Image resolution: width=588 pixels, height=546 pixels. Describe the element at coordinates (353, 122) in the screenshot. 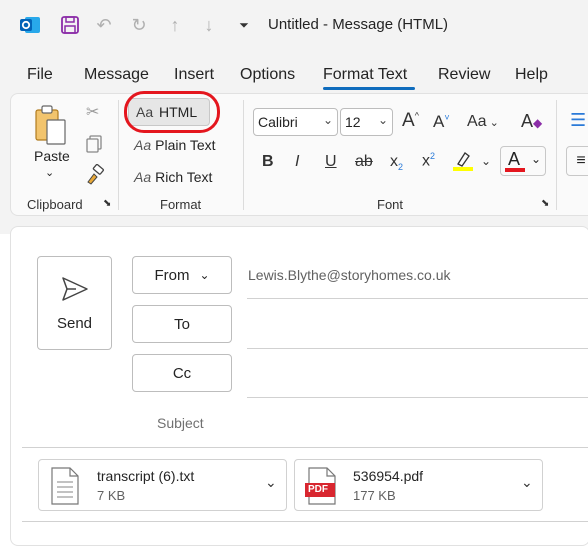

I see `font-size-value: 12` at that location.